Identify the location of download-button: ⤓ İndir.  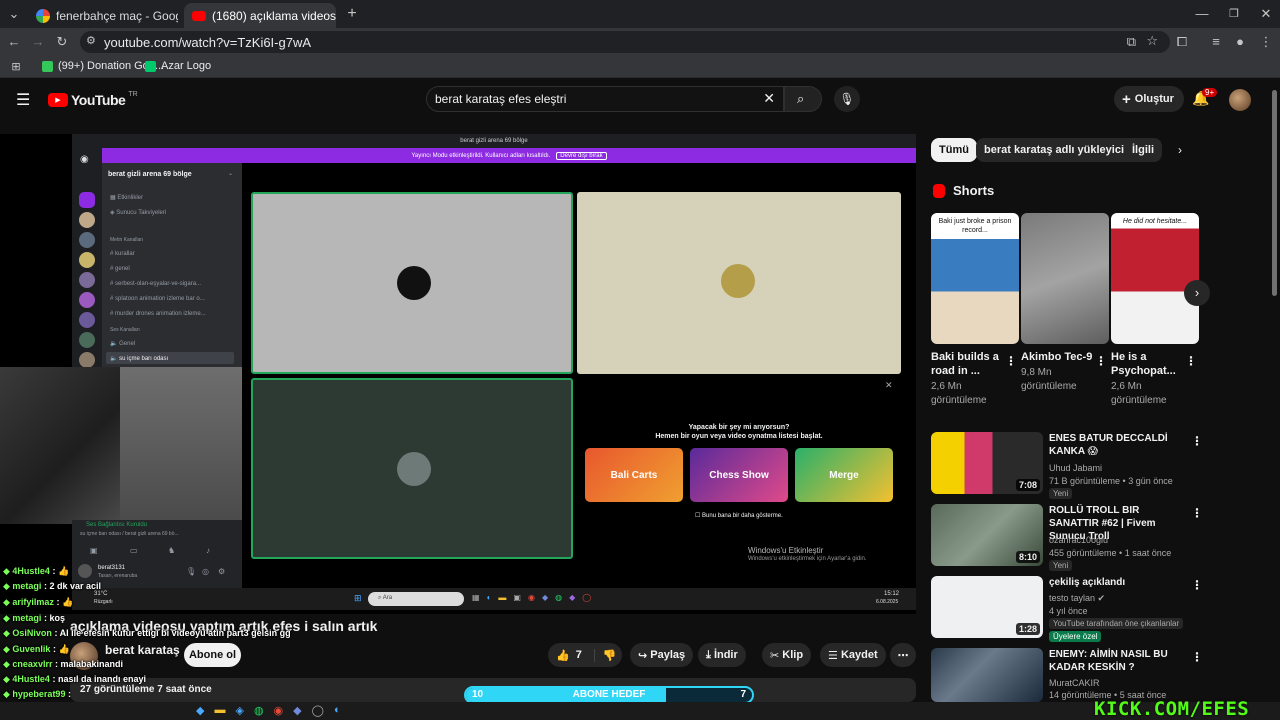
(722, 655).